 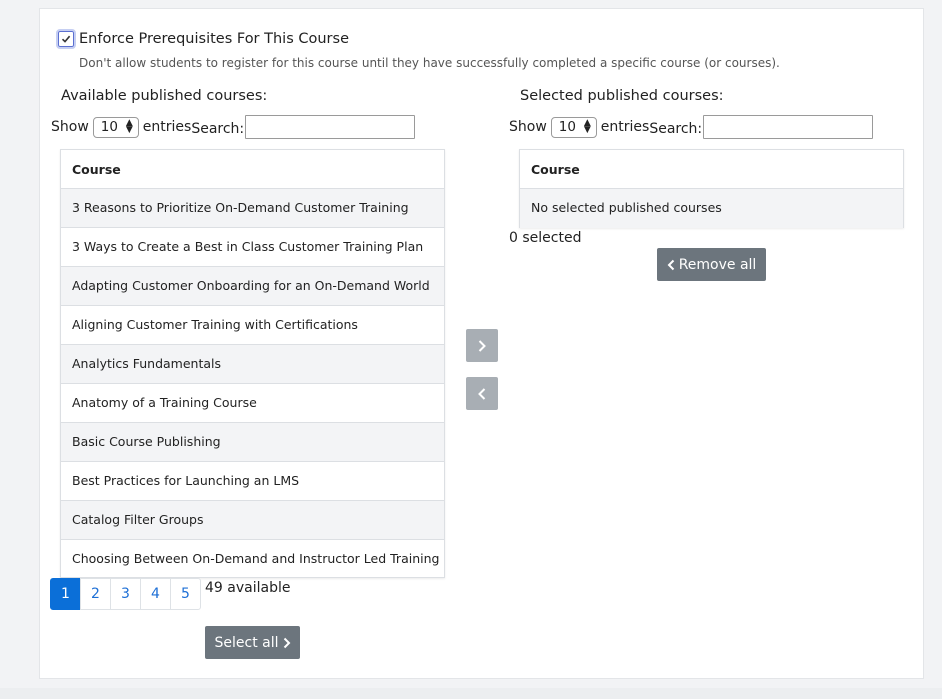 What do you see at coordinates (185, 594) in the screenshot?
I see `page-button-5: 5` at bounding box center [185, 594].